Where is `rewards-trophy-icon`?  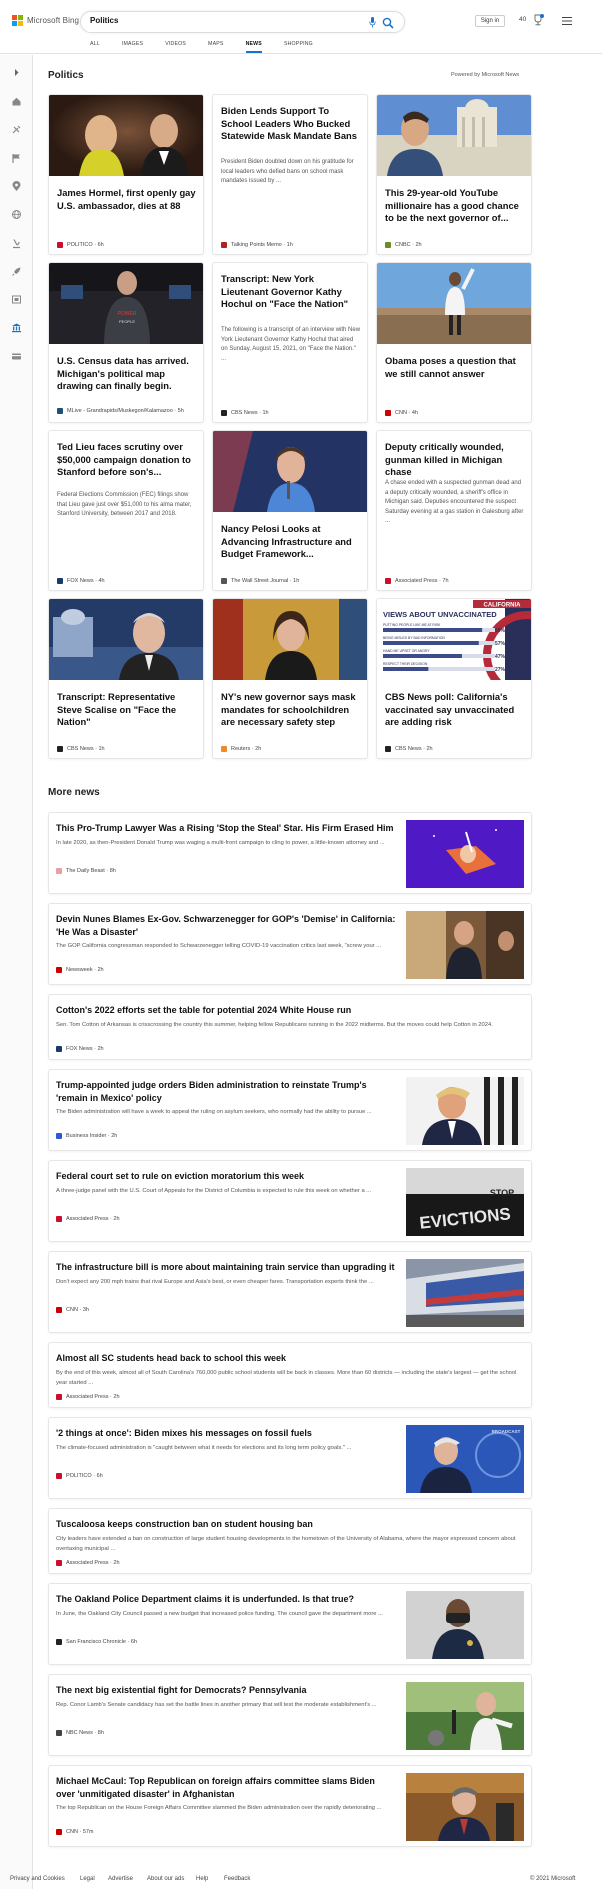 rewards-trophy-icon is located at coordinates (538, 20).